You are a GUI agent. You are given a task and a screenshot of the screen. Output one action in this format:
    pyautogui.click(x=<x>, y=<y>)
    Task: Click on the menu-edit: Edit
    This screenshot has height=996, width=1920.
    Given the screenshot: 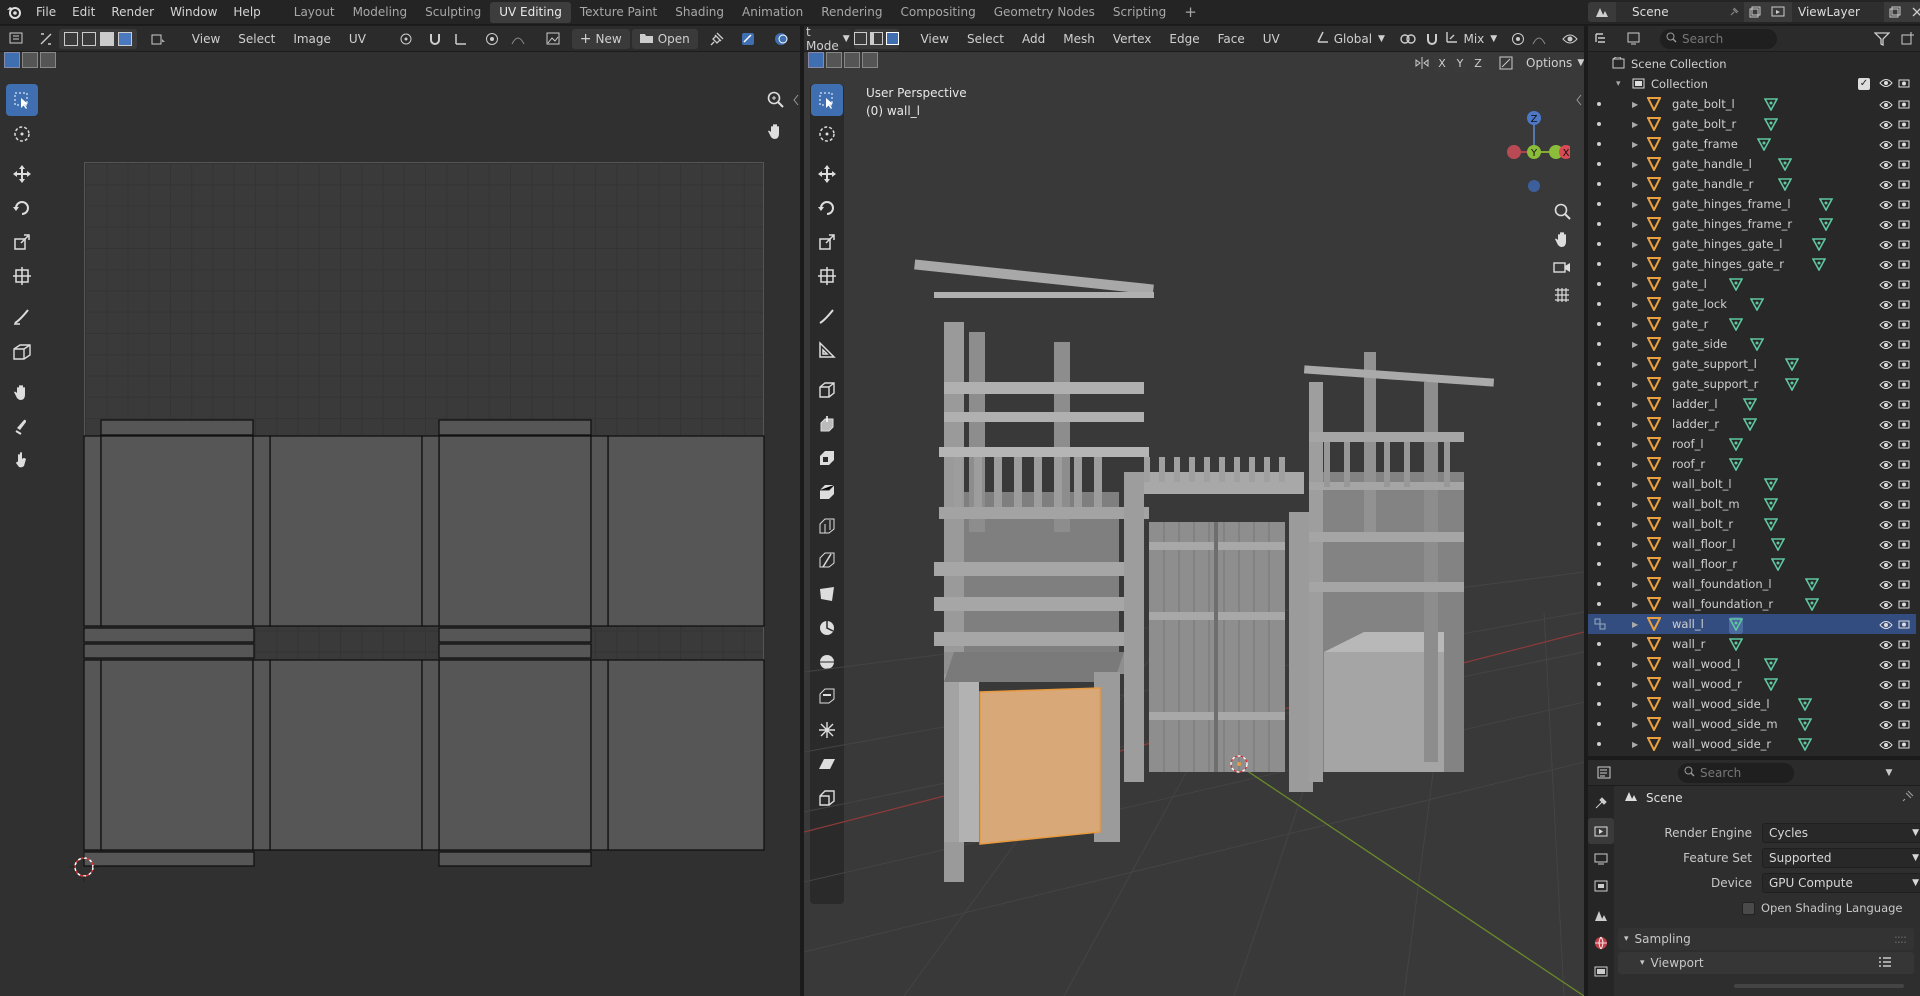 What is the action you would take?
    pyautogui.click(x=83, y=12)
    